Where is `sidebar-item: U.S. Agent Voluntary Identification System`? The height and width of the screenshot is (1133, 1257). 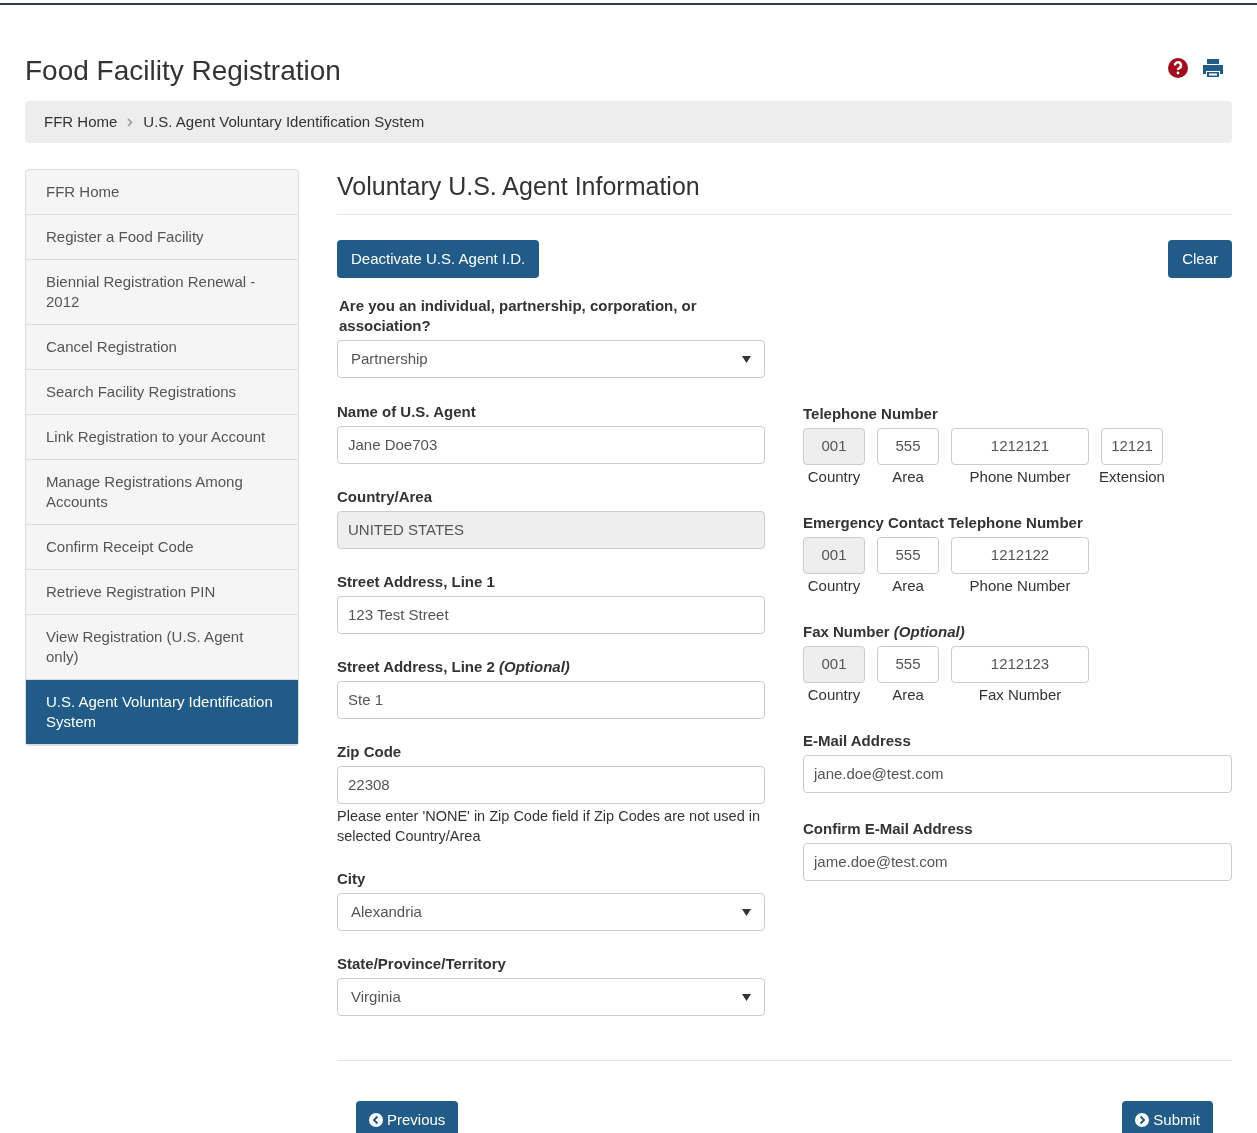 sidebar-item: U.S. Agent Voluntary Identification System is located at coordinates (162, 712).